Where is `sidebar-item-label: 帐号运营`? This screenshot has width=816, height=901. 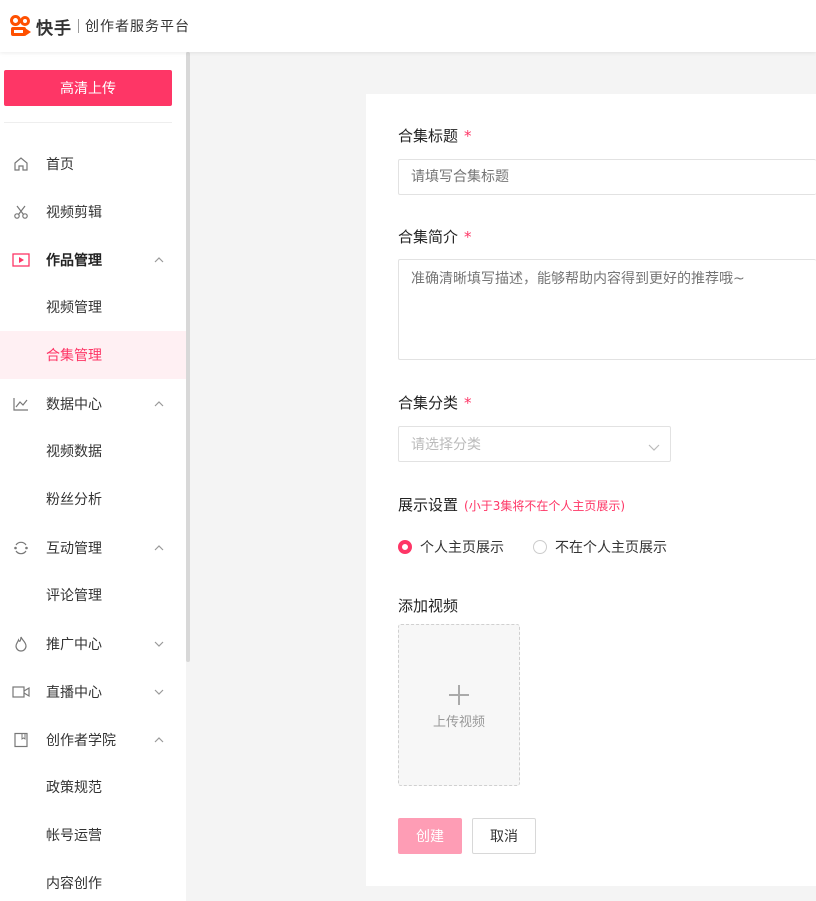 sidebar-item-label: 帐号运营 is located at coordinates (74, 836).